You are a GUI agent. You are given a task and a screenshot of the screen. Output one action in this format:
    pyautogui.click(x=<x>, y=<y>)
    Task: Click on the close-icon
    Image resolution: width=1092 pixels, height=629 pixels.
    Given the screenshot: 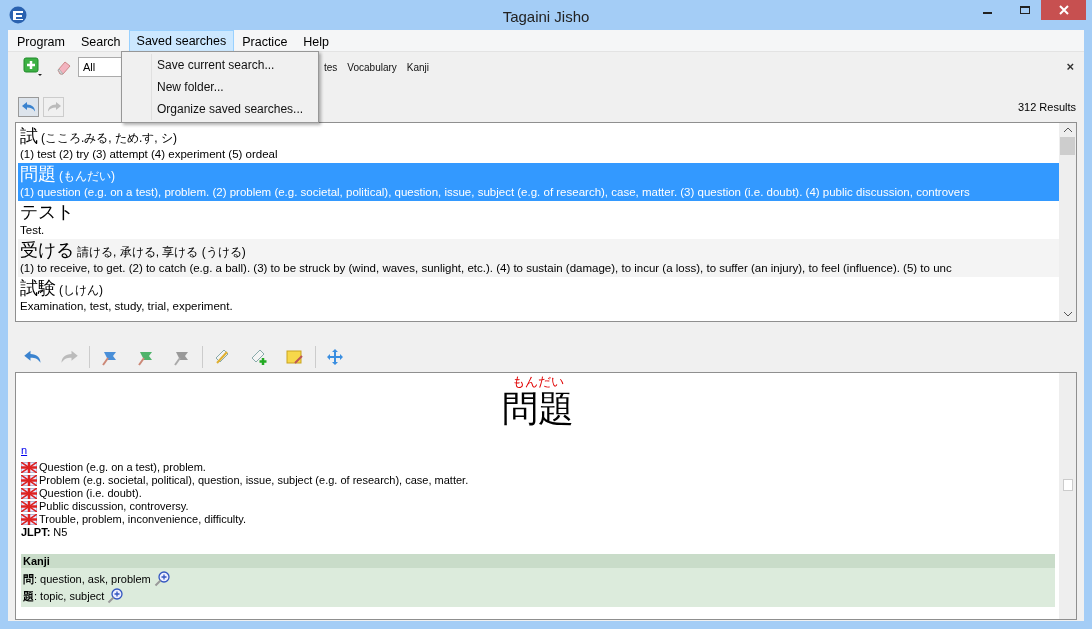 What is the action you would take?
    pyautogui.click(x=1063, y=10)
    